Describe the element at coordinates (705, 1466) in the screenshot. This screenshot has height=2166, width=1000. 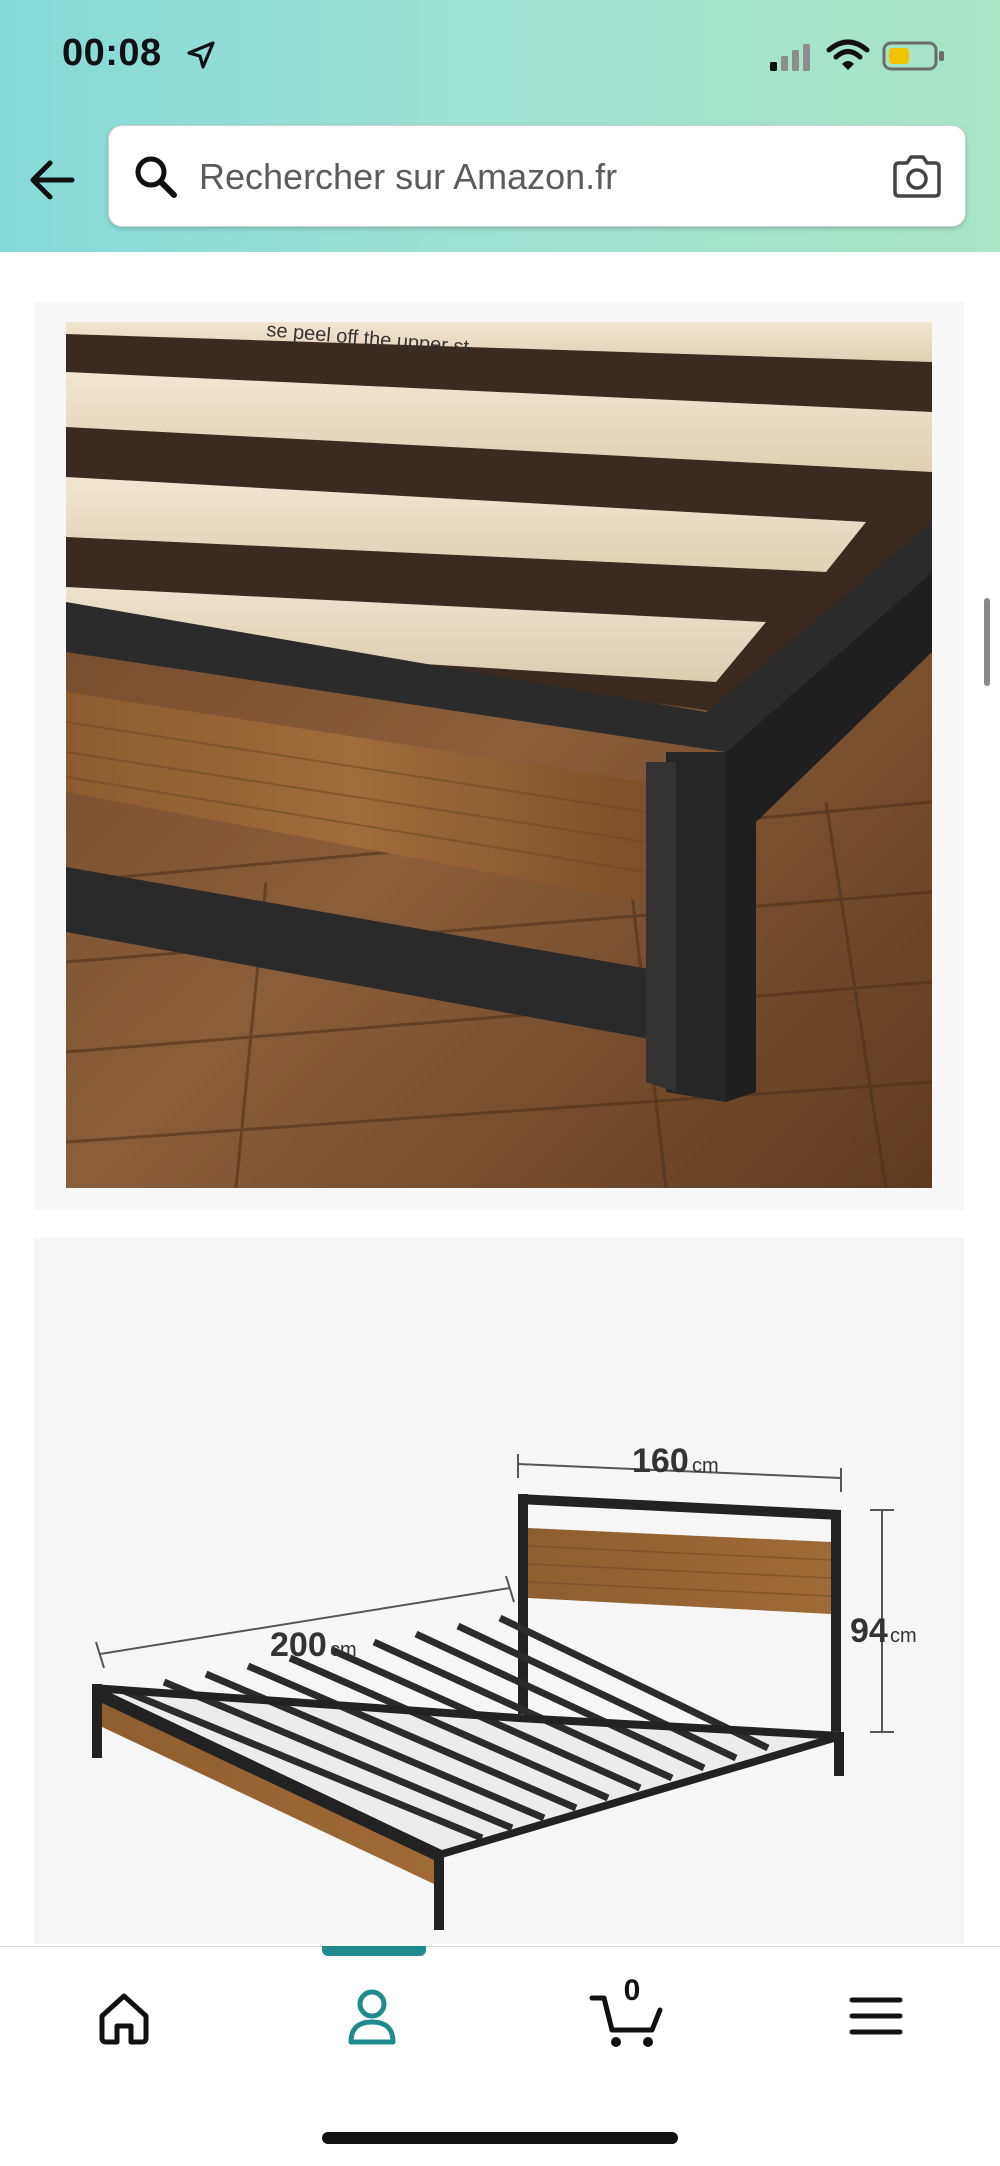
I see `dimension-width-unit: cm` at that location.